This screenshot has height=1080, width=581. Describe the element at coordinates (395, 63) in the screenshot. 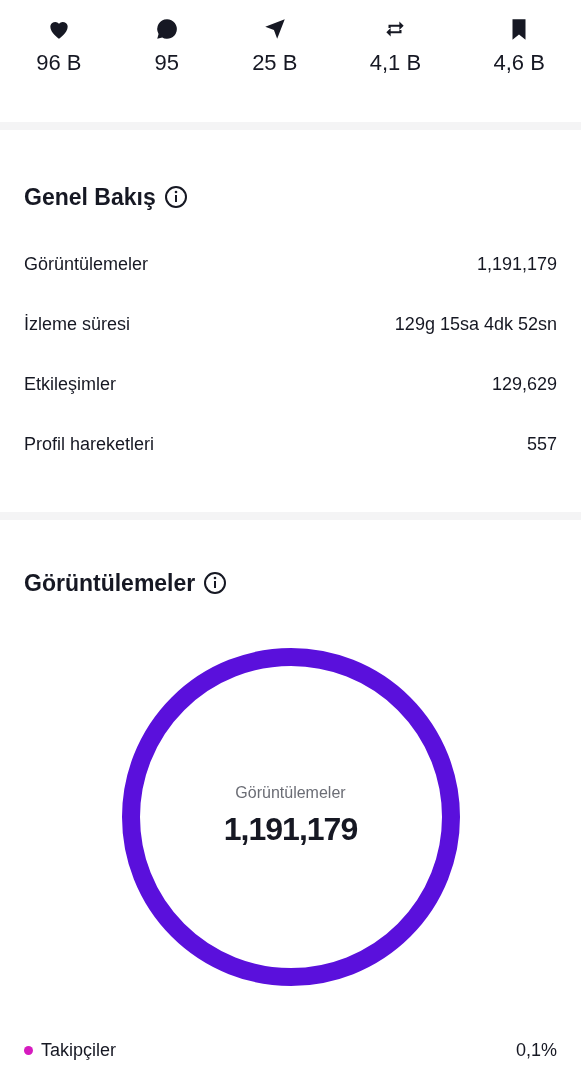

I see `stat-count: 4,1 B` at that location.